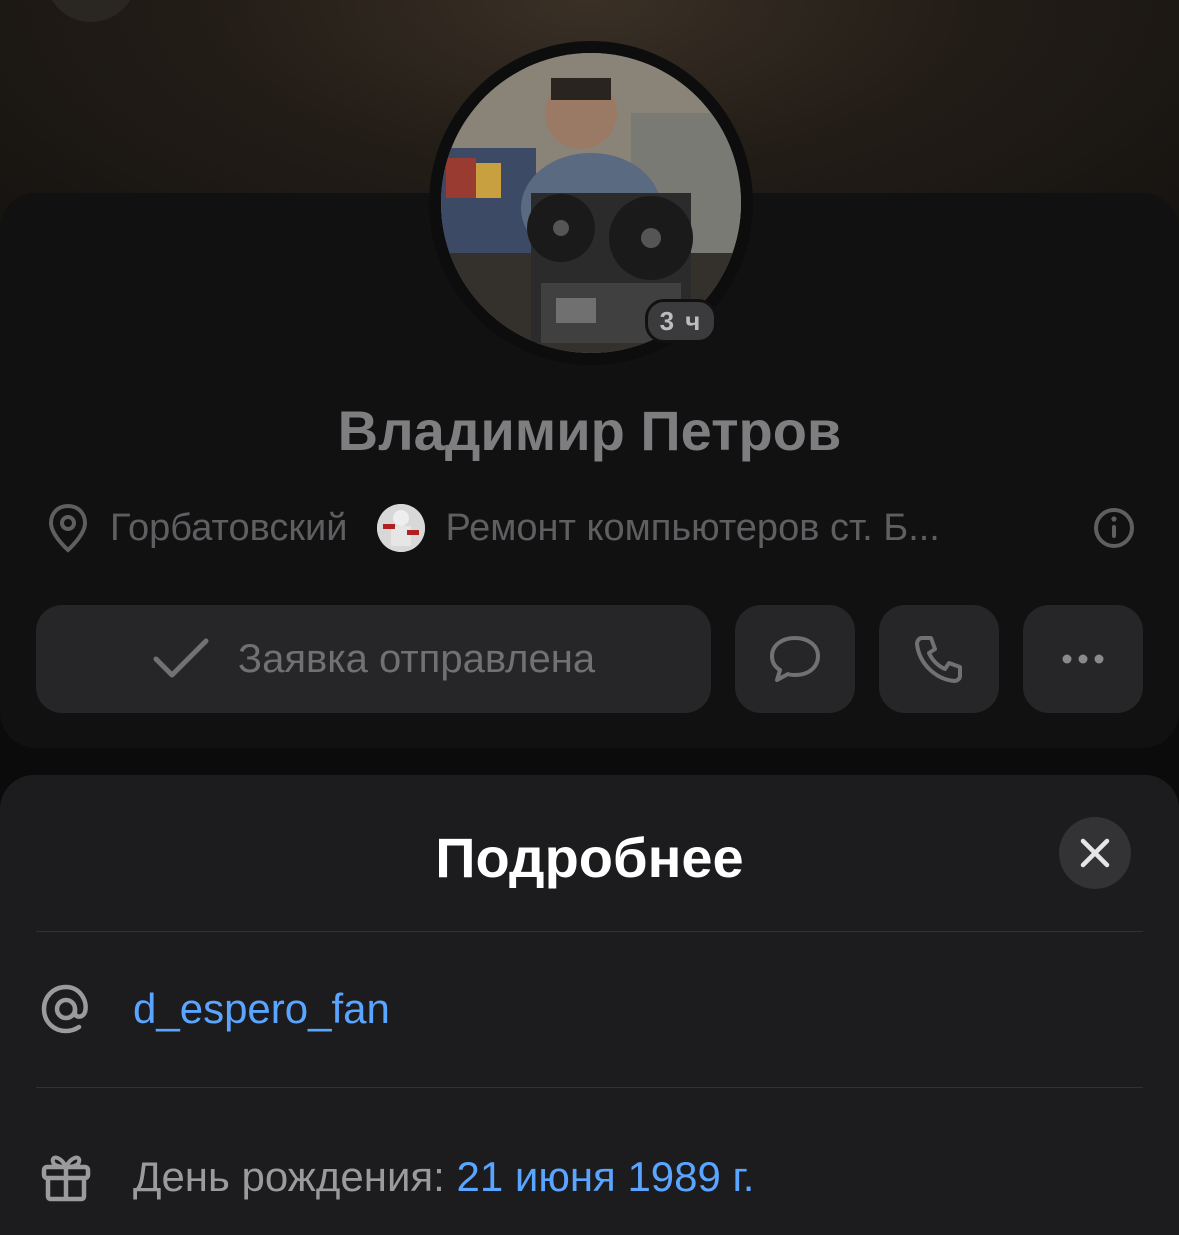  What do you see at coordinates (64, 1009) in the screenshot?
I see `at-sign-icon` at bounding box center [64, 1009].